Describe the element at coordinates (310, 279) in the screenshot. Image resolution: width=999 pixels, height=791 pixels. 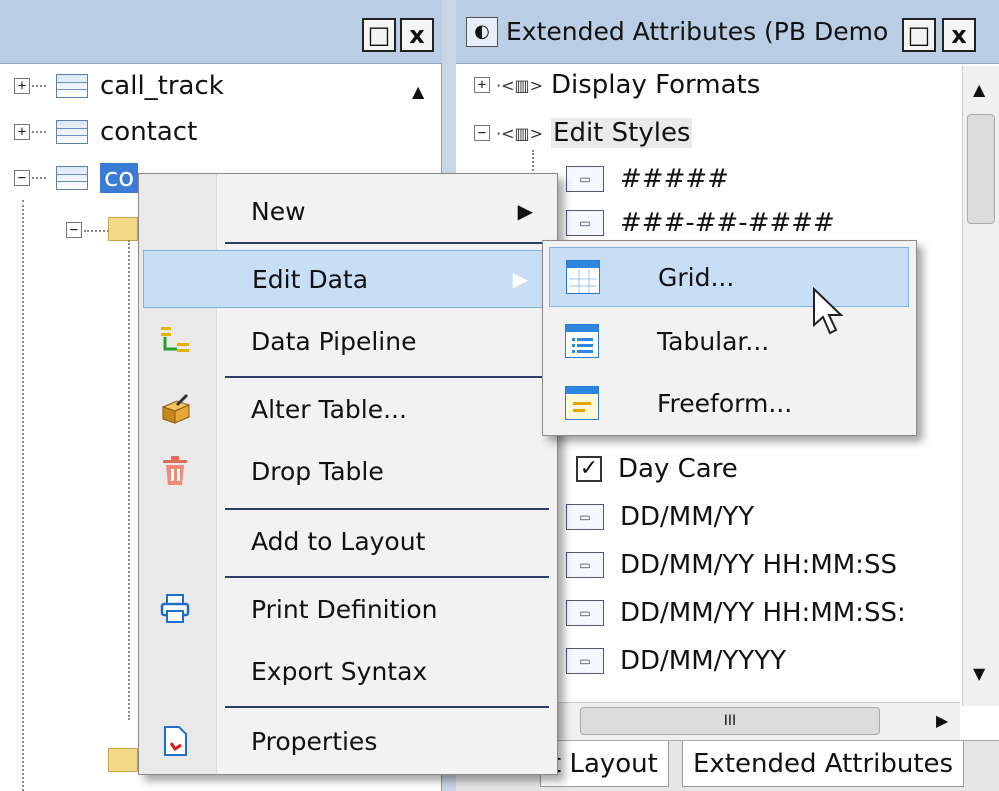
I see `menu-item-label: Edit Data` at that location.